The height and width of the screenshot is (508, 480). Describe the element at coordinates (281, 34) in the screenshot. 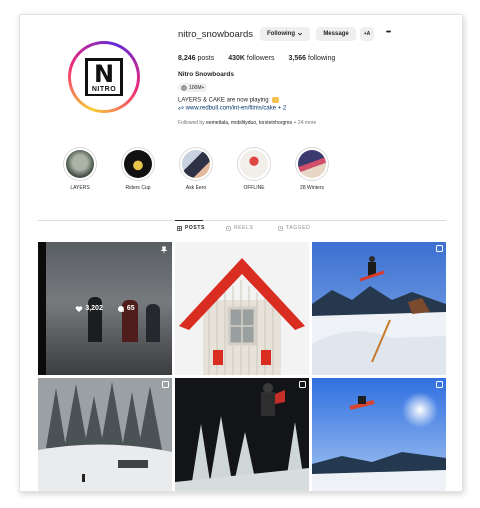

I see `following-button-label: Following` at that location.